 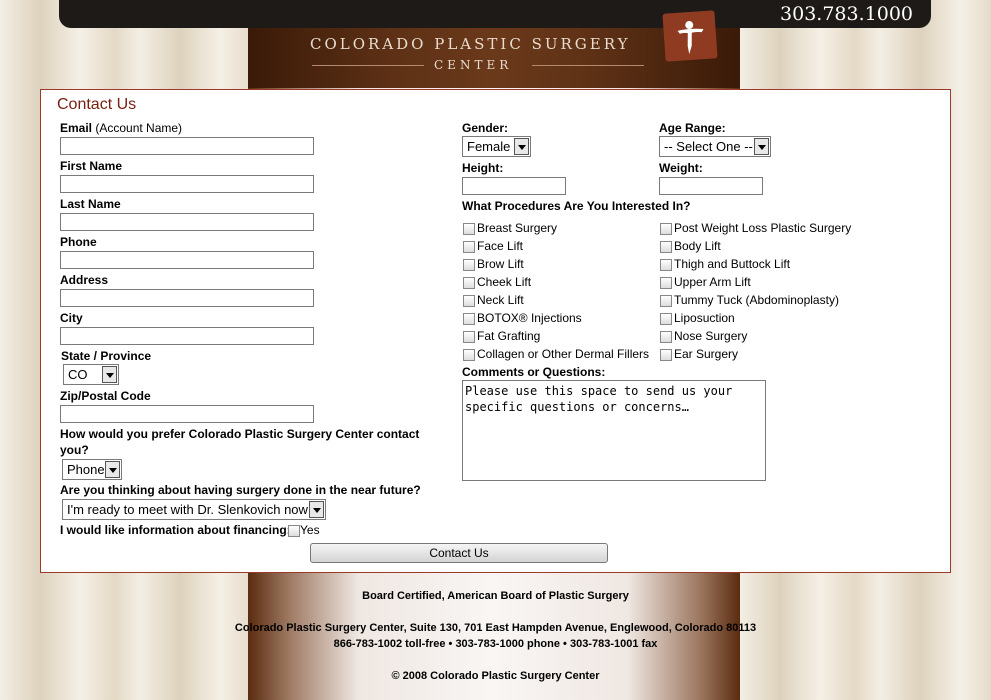 What do you see at coordinates (78, 242) in the screenshot?
I see `phone-label: Phone` at bounding box center [78, 242].